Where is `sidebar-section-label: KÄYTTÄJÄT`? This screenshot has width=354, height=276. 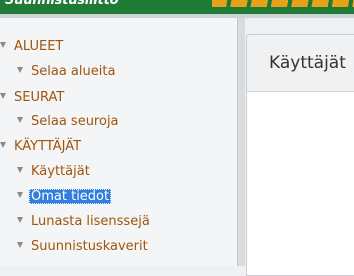
sidebar-section-label: KÄYTTÄJÄT is located at coordinates (48, 146).